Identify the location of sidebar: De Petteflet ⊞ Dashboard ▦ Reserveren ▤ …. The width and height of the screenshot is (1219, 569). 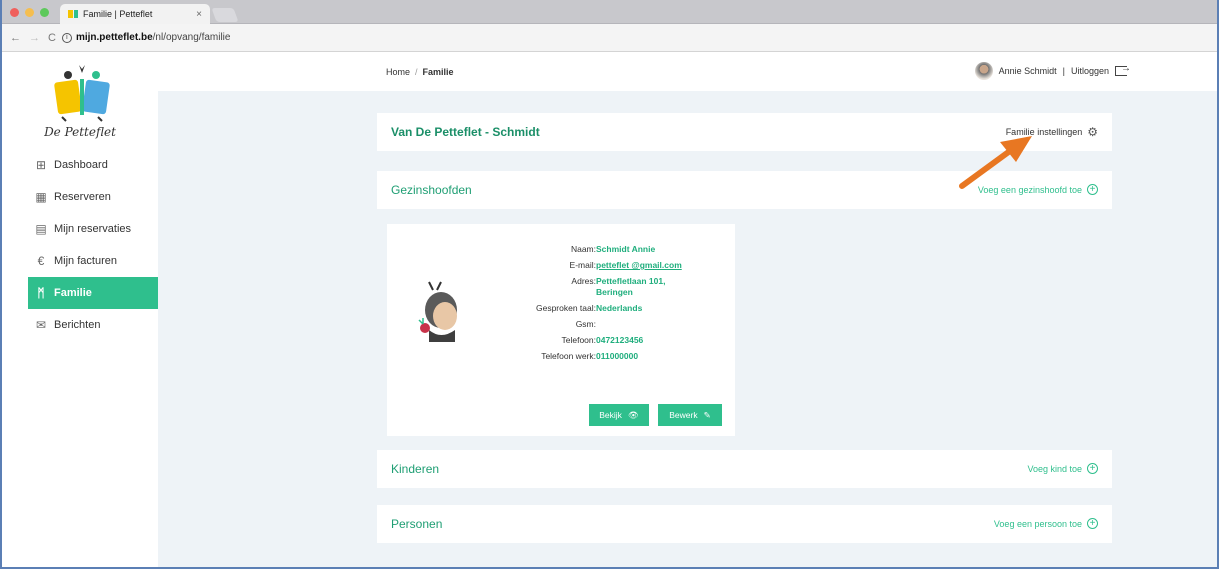
(80, 310).